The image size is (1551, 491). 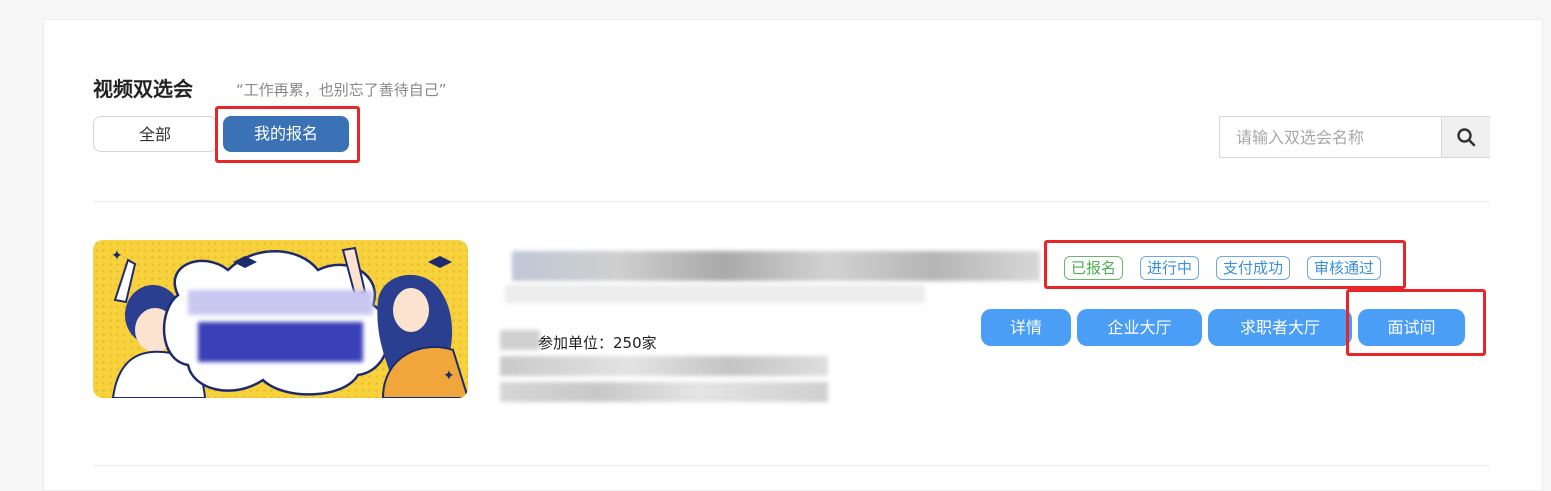 I want to click on status-badge-approved: 审核通过, so click(x=1344, y=268).